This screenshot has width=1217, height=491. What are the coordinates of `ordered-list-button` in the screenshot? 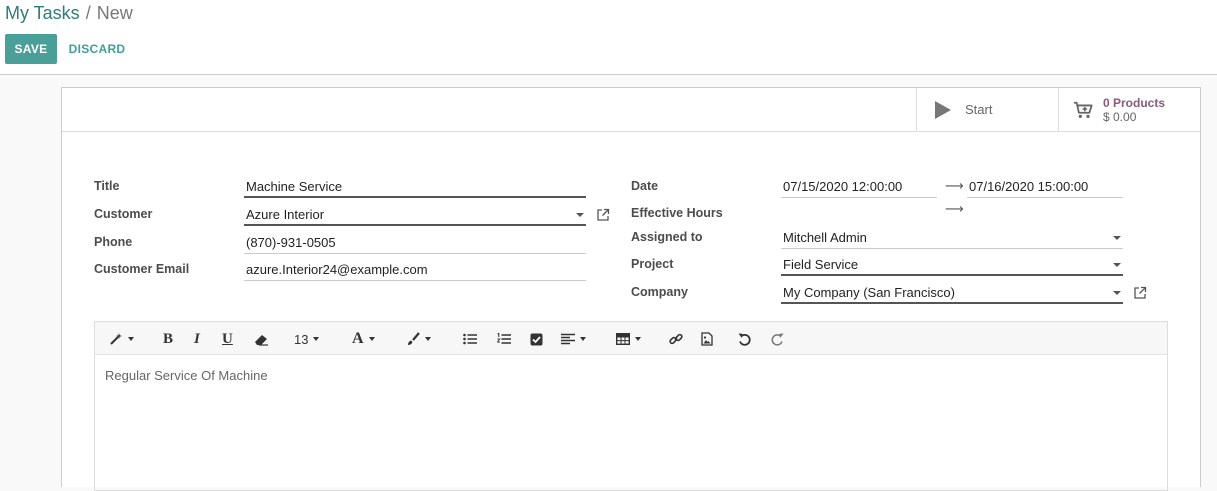 It's located at (504, 339).